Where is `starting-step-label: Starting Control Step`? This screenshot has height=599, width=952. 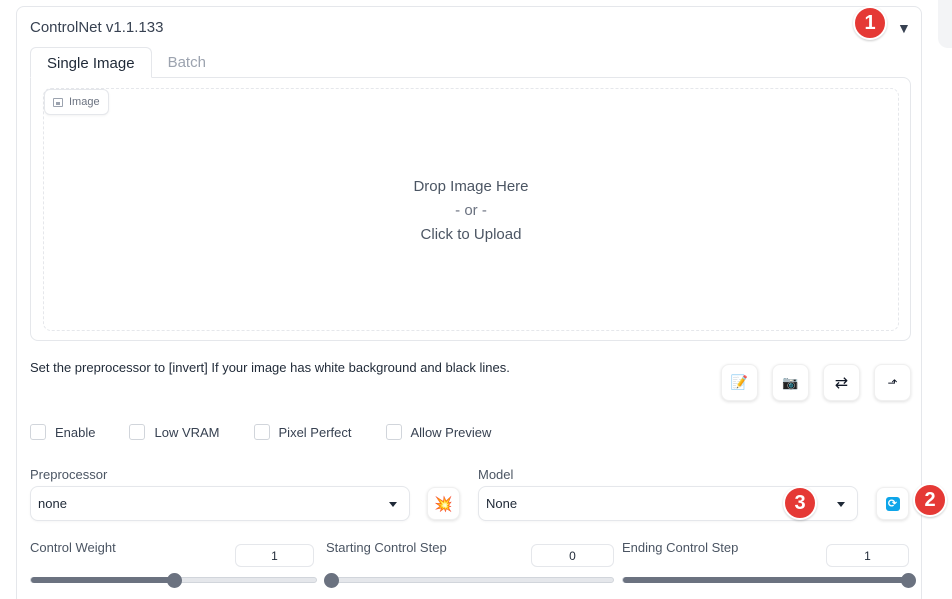
starting-step-label: Starting Control Step is located at coordinates (386, 547).